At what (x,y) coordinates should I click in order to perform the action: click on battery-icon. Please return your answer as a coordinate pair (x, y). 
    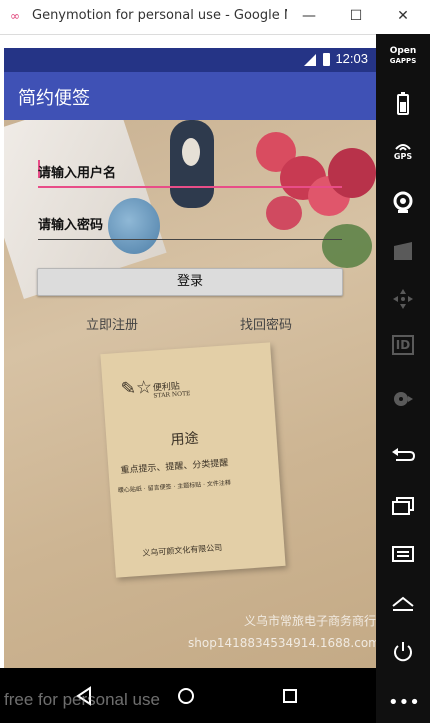
    Looking at the image, I should click on (326, 59).